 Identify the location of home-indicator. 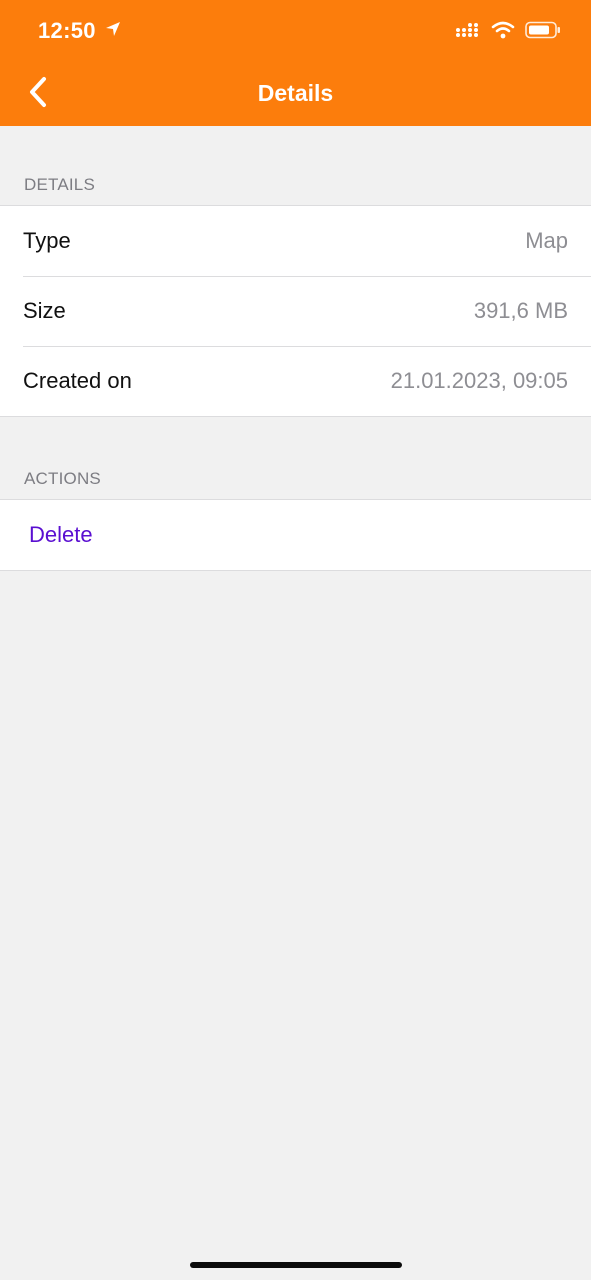
(296, 1265).